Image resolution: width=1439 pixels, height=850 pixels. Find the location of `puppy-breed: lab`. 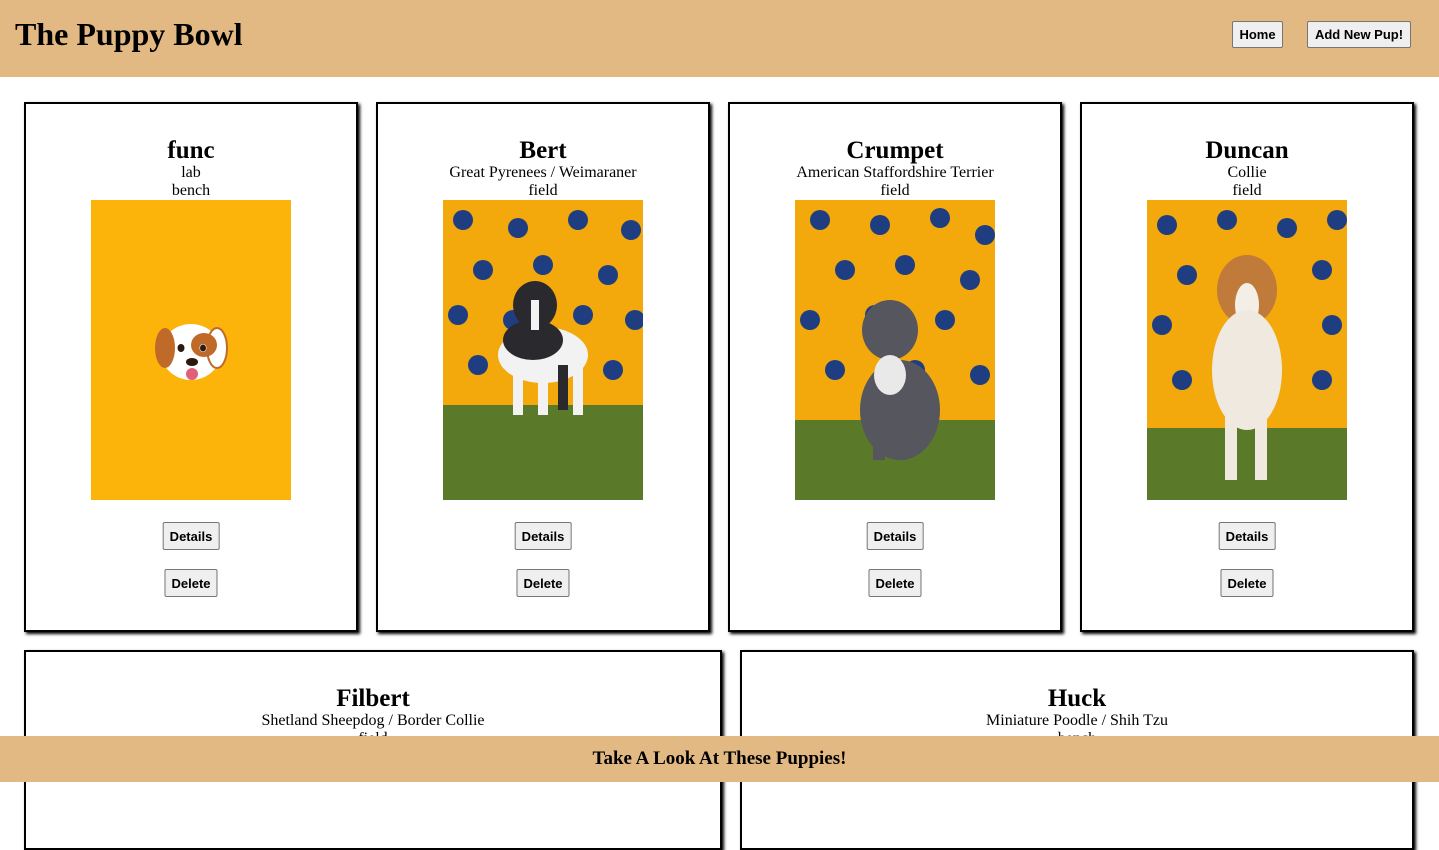

puppy-breed: lab is located at coordinates (191, 172).